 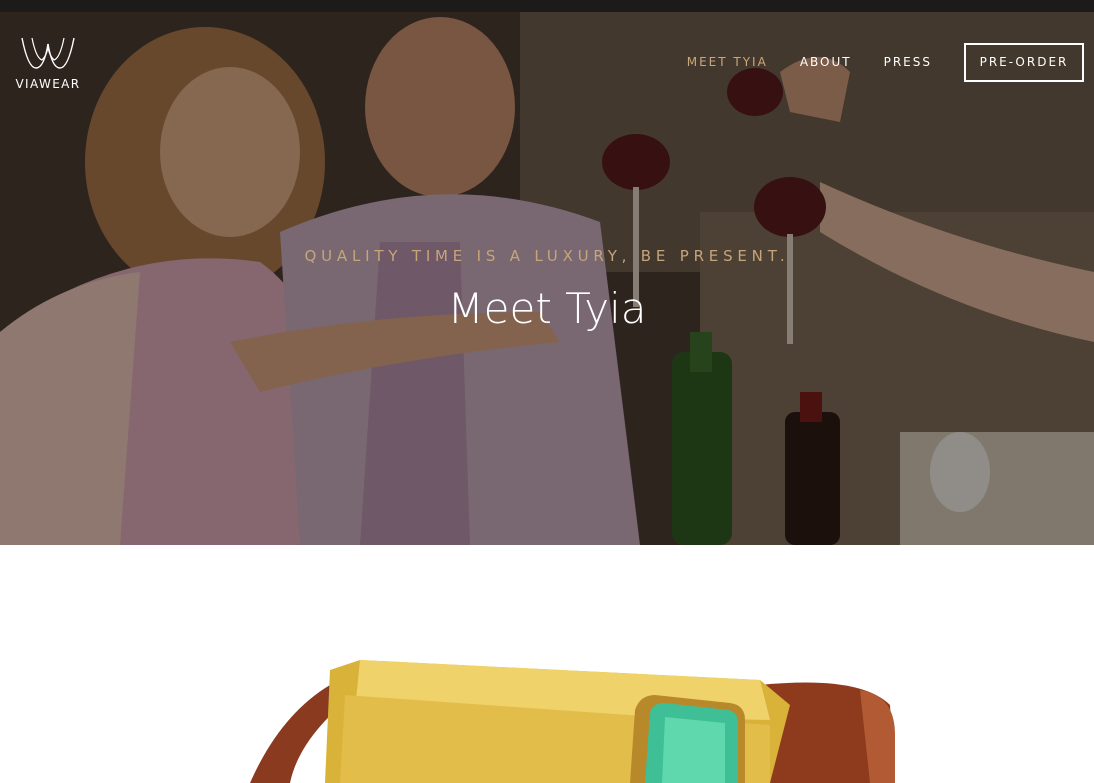 I want to click on viawear-logo-icon, so click(x=48, y=53).